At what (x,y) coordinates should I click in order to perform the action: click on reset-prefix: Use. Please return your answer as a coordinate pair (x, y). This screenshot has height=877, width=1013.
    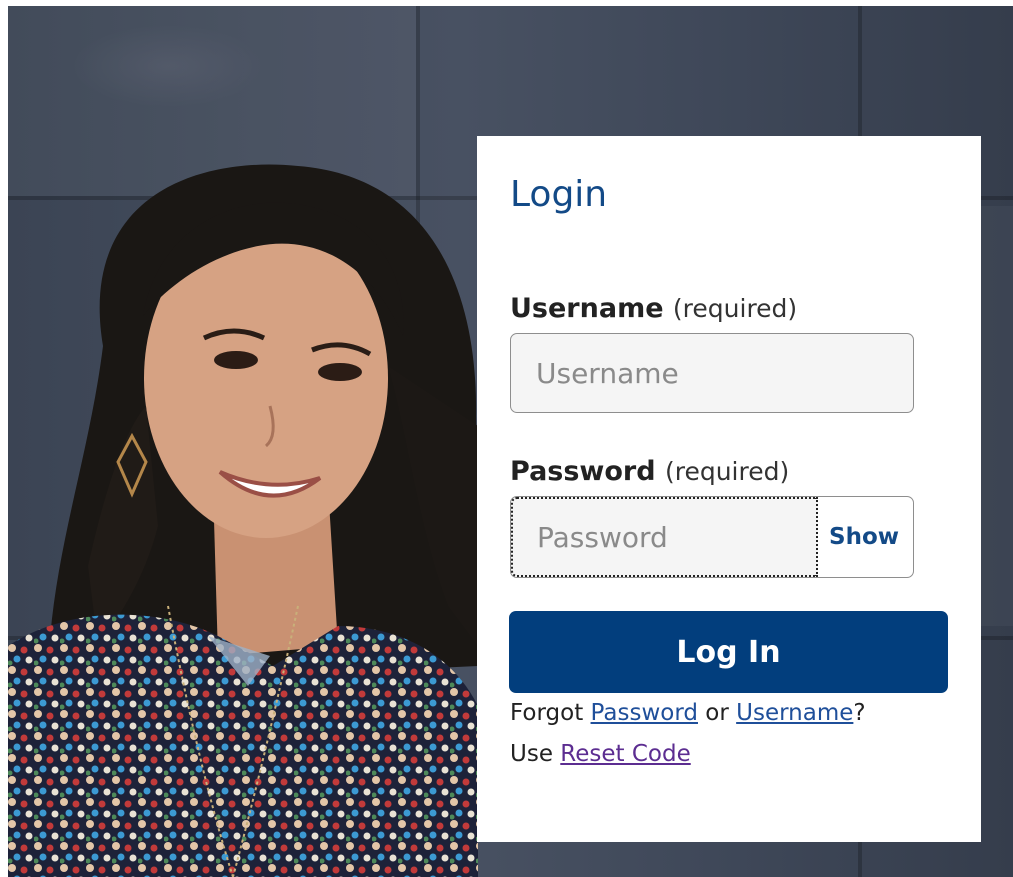
    Looking at the image, I should click on (531, 754).